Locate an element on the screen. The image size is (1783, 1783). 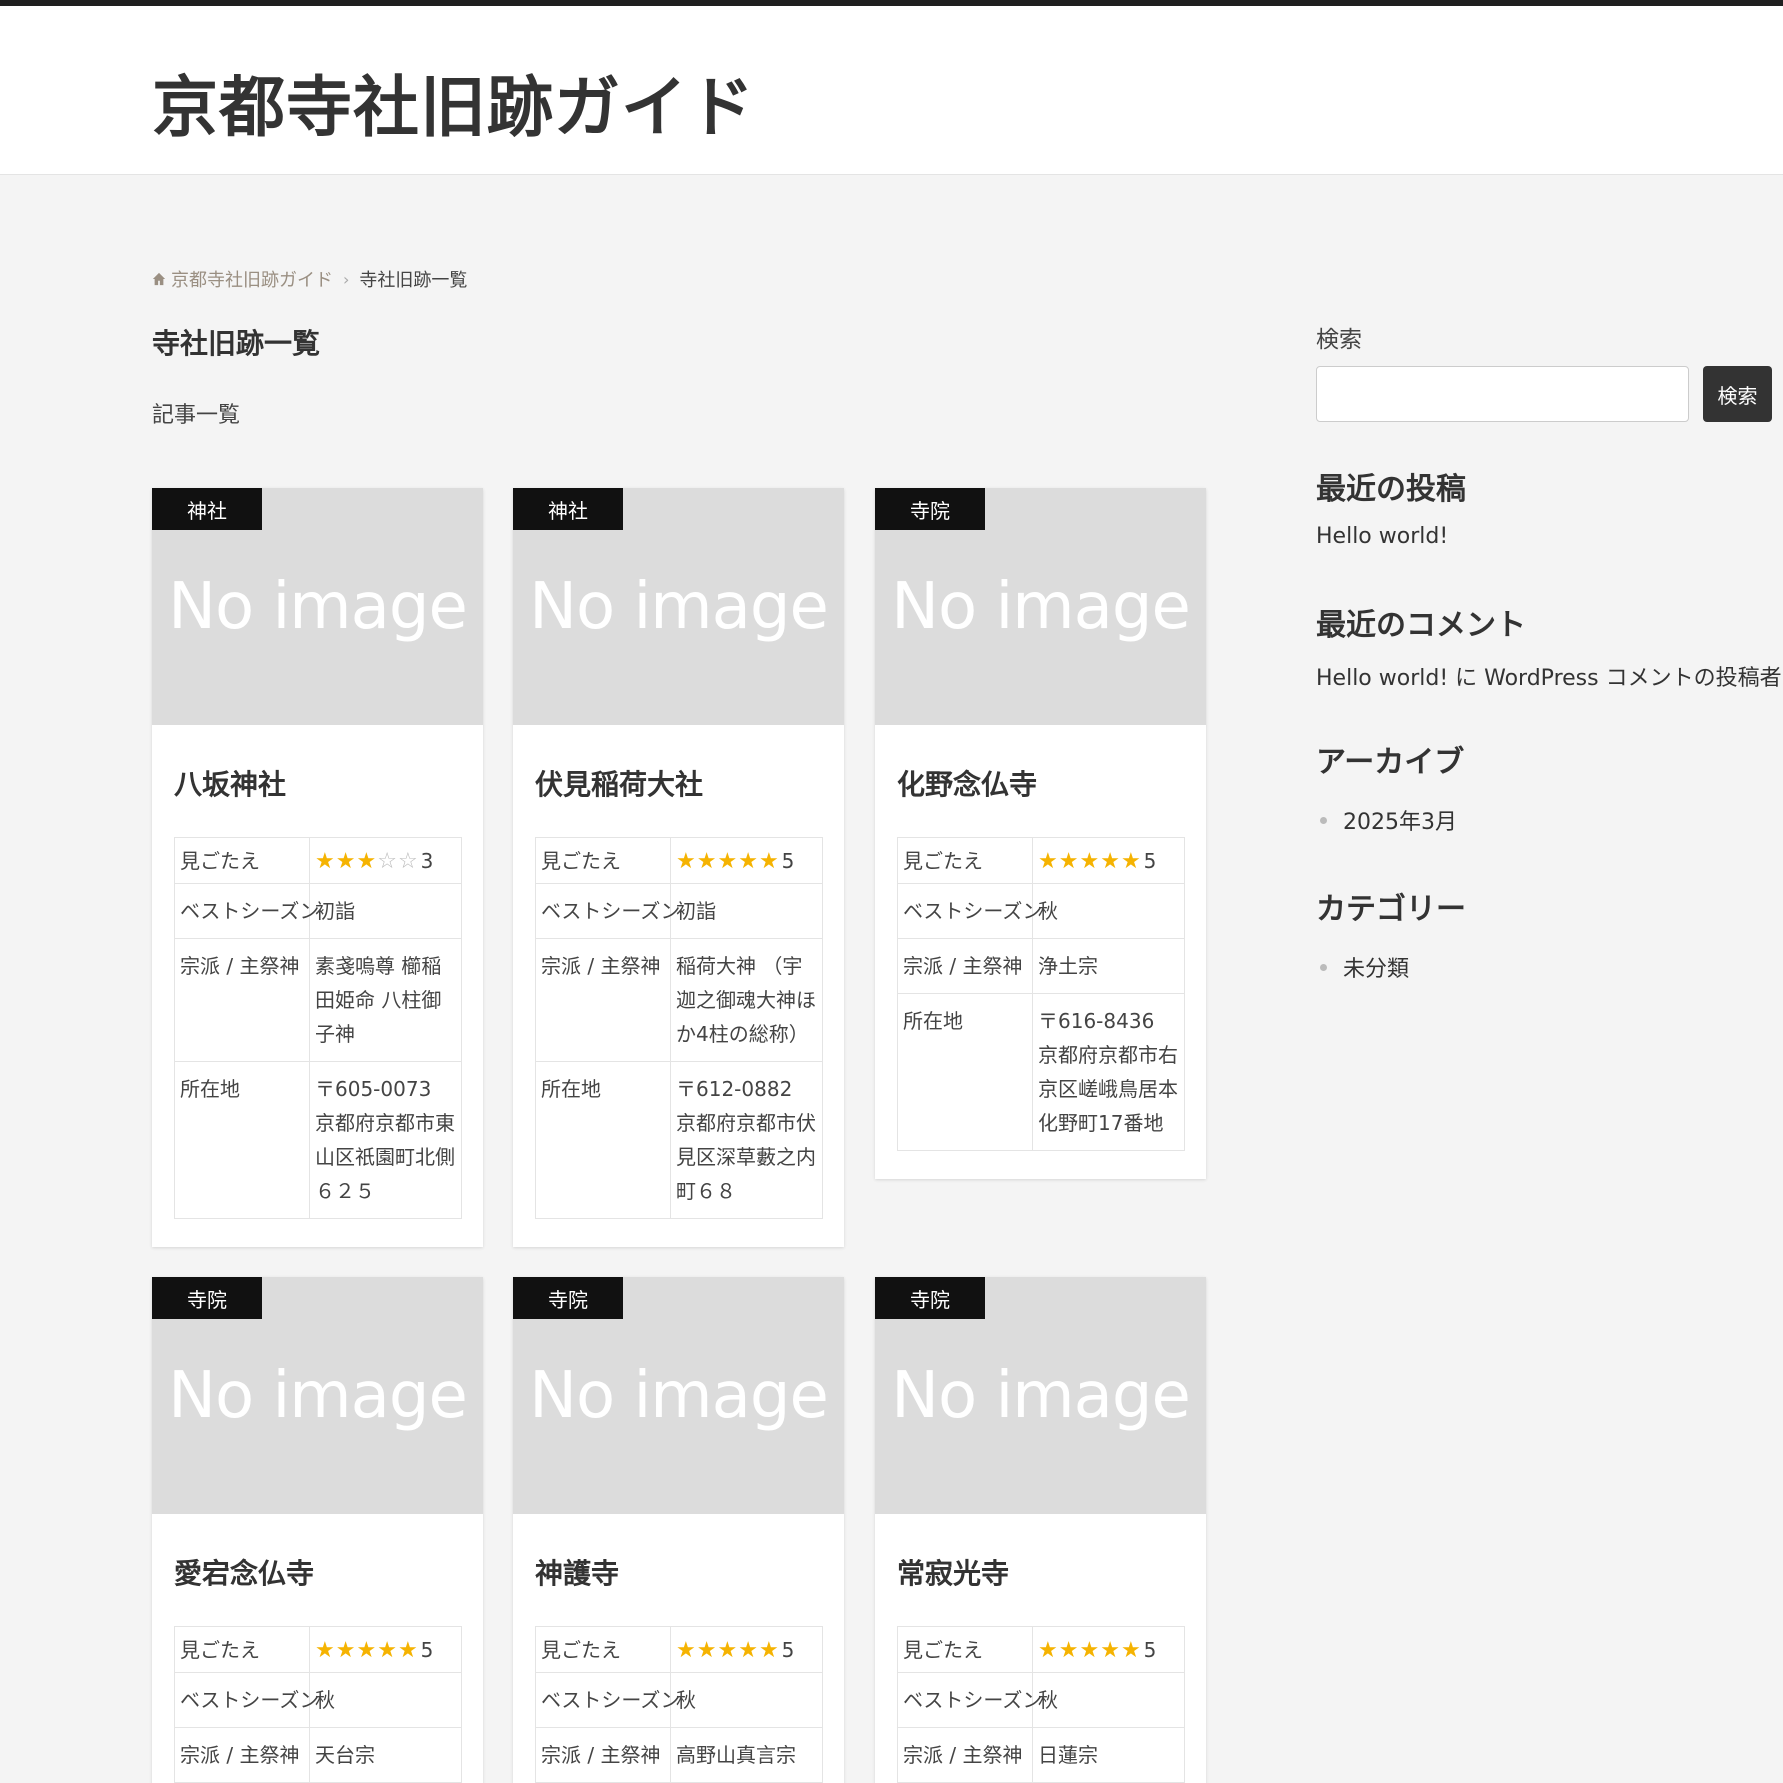
home-icon is located at coordinates (159, 279).